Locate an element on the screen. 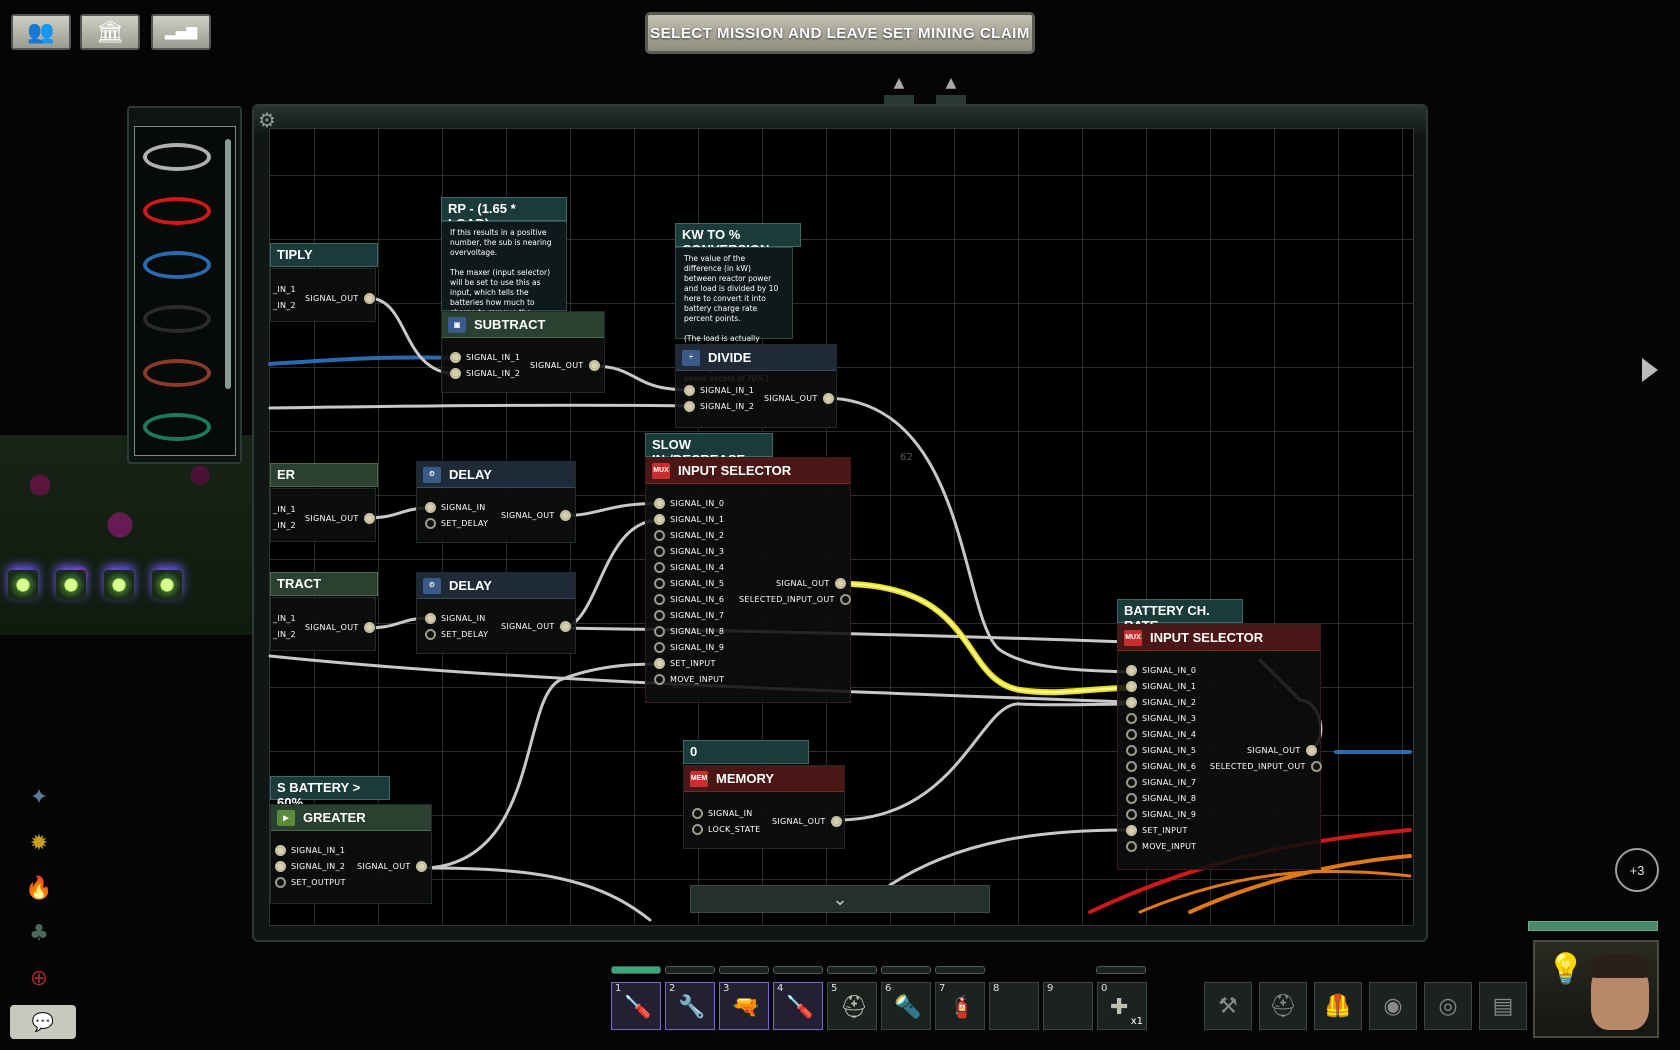  bag-icon: ▤ is located at coordinates (1503, 1006).